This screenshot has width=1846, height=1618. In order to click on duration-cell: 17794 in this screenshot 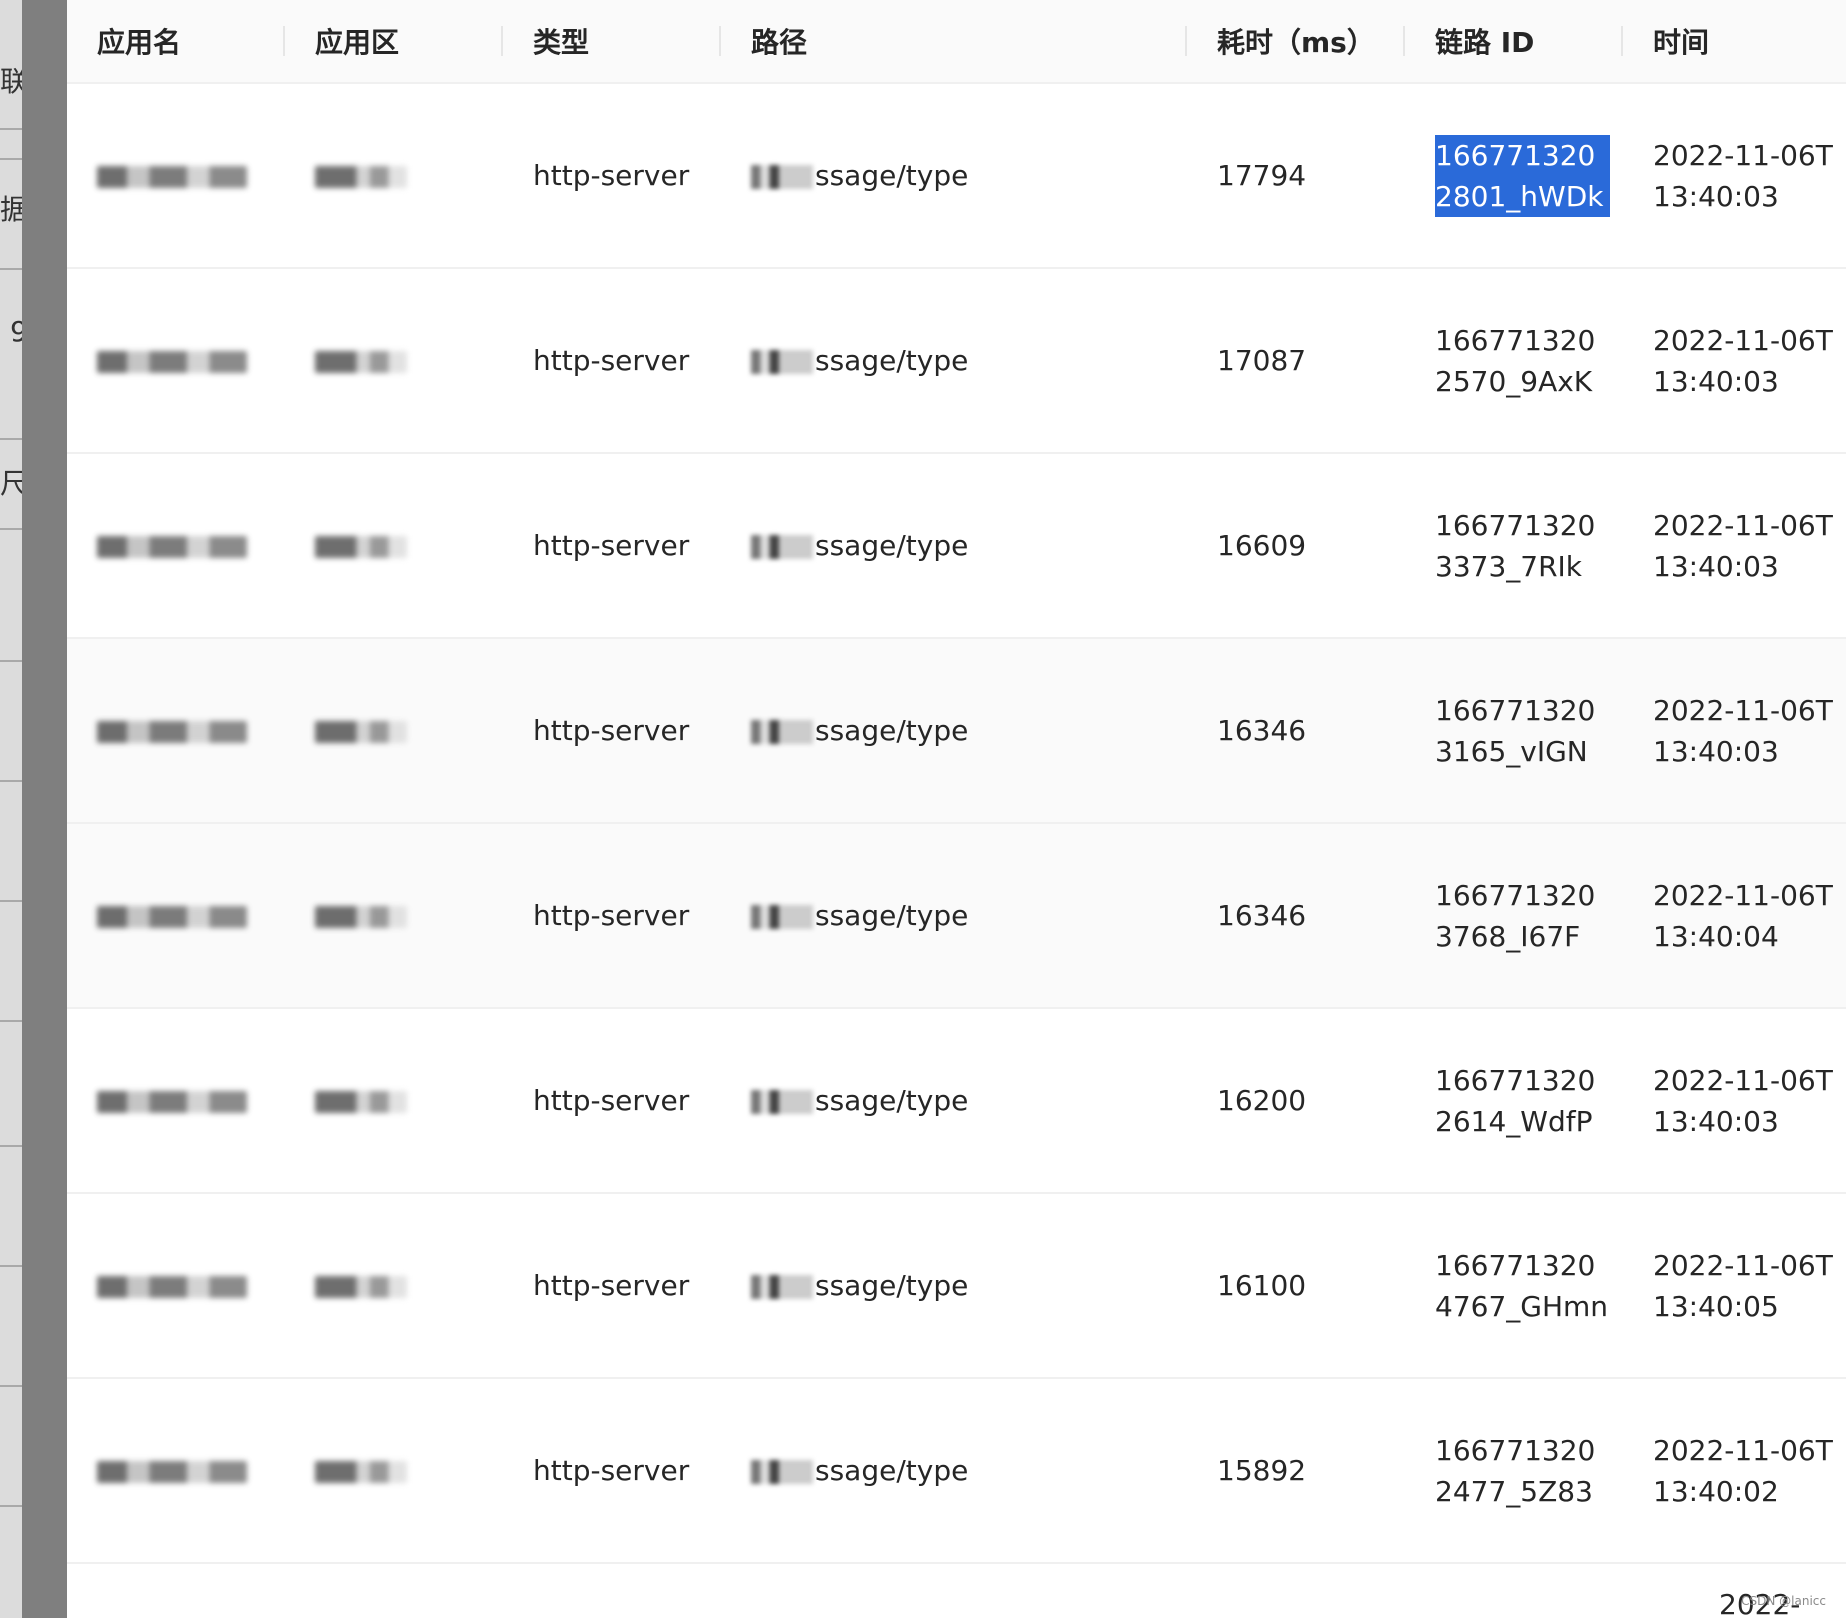, I will do `click(1296, 176)`.